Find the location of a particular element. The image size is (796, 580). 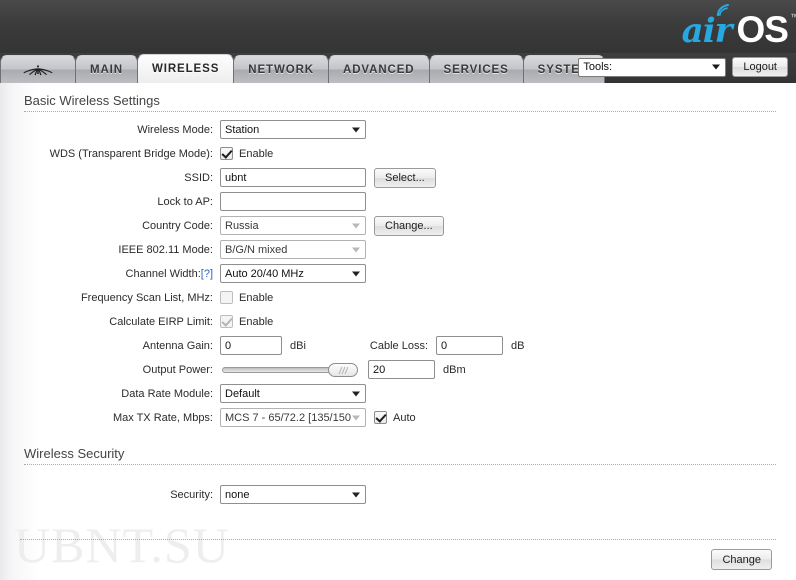

country-code-value: Russia is located at coordinates (242, 225).